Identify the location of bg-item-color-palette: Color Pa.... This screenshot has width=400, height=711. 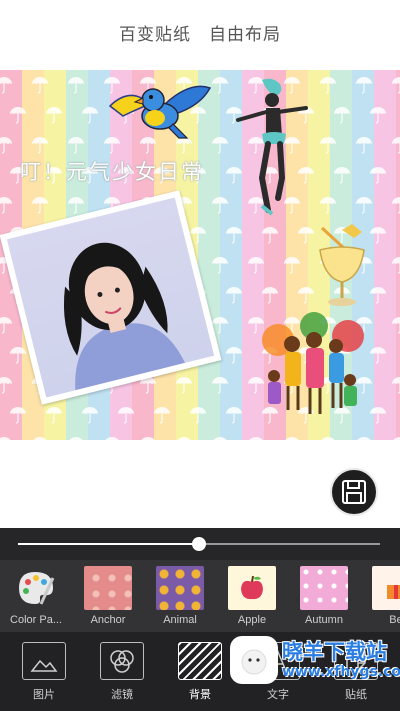
(36, 596).